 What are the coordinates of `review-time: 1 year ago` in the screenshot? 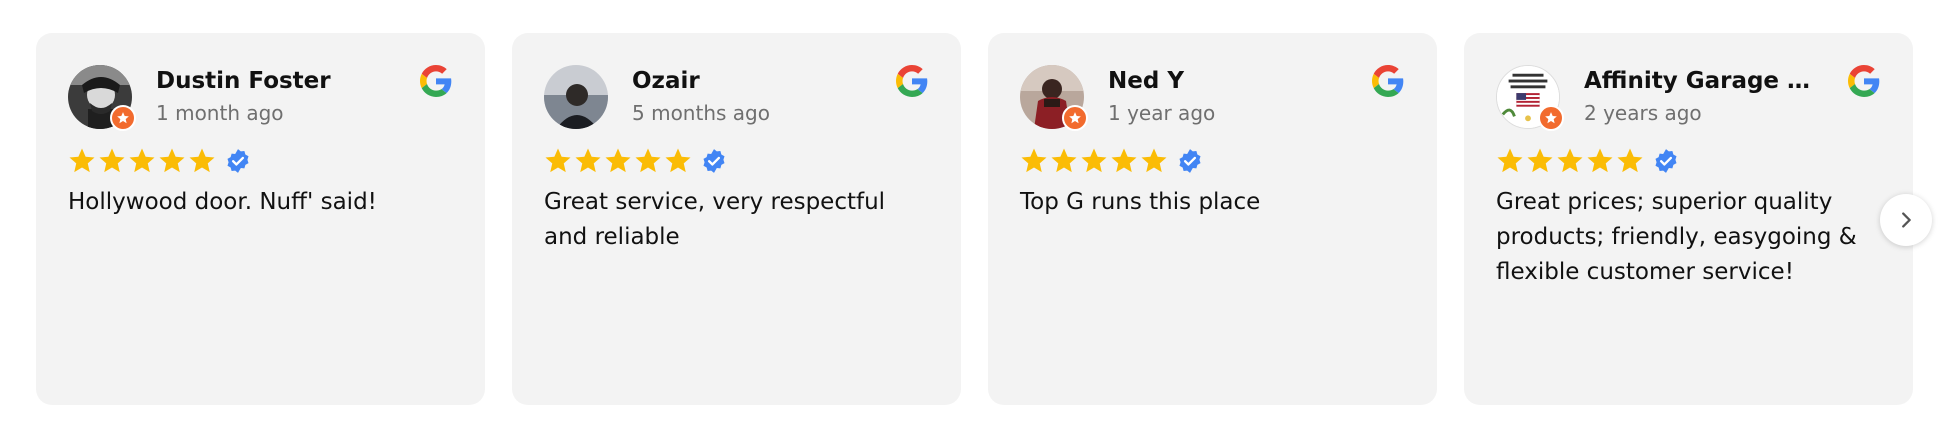 It's located at (1162, 113).